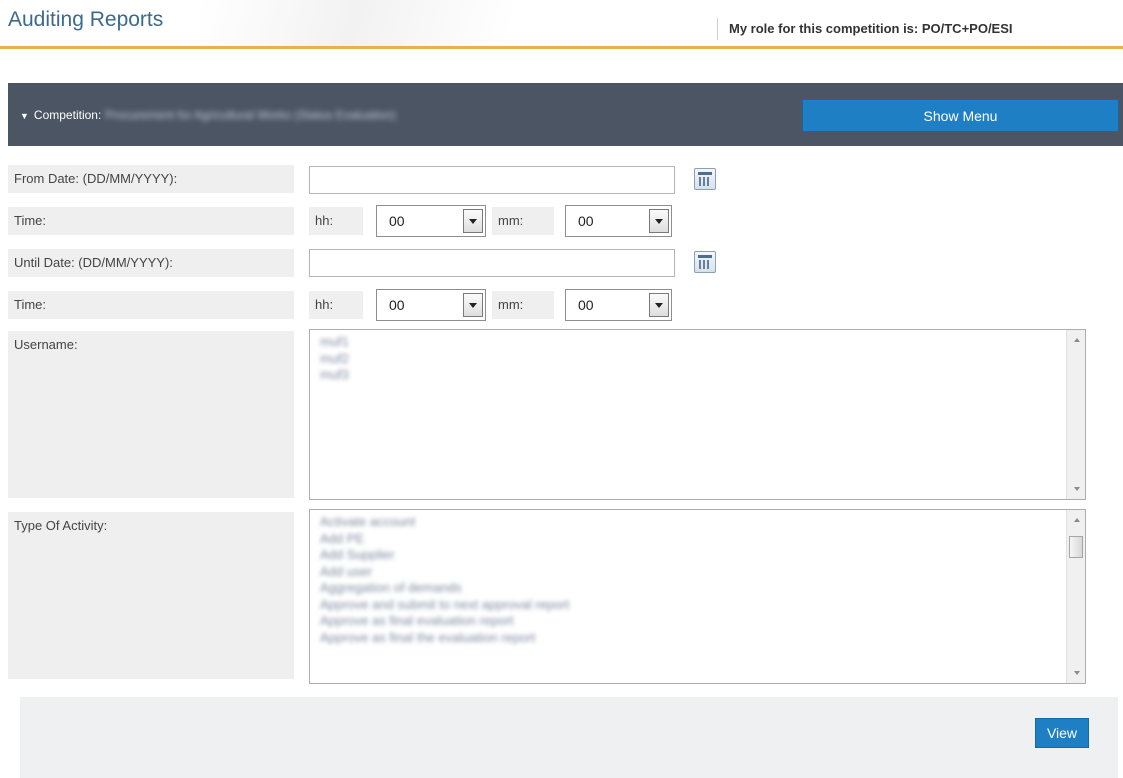 The image size is (1123, 778). What do you see at coordinates (431, 305) in the screenshot?
I see `until-hh-select: 00` at bounding box center [431, 305].